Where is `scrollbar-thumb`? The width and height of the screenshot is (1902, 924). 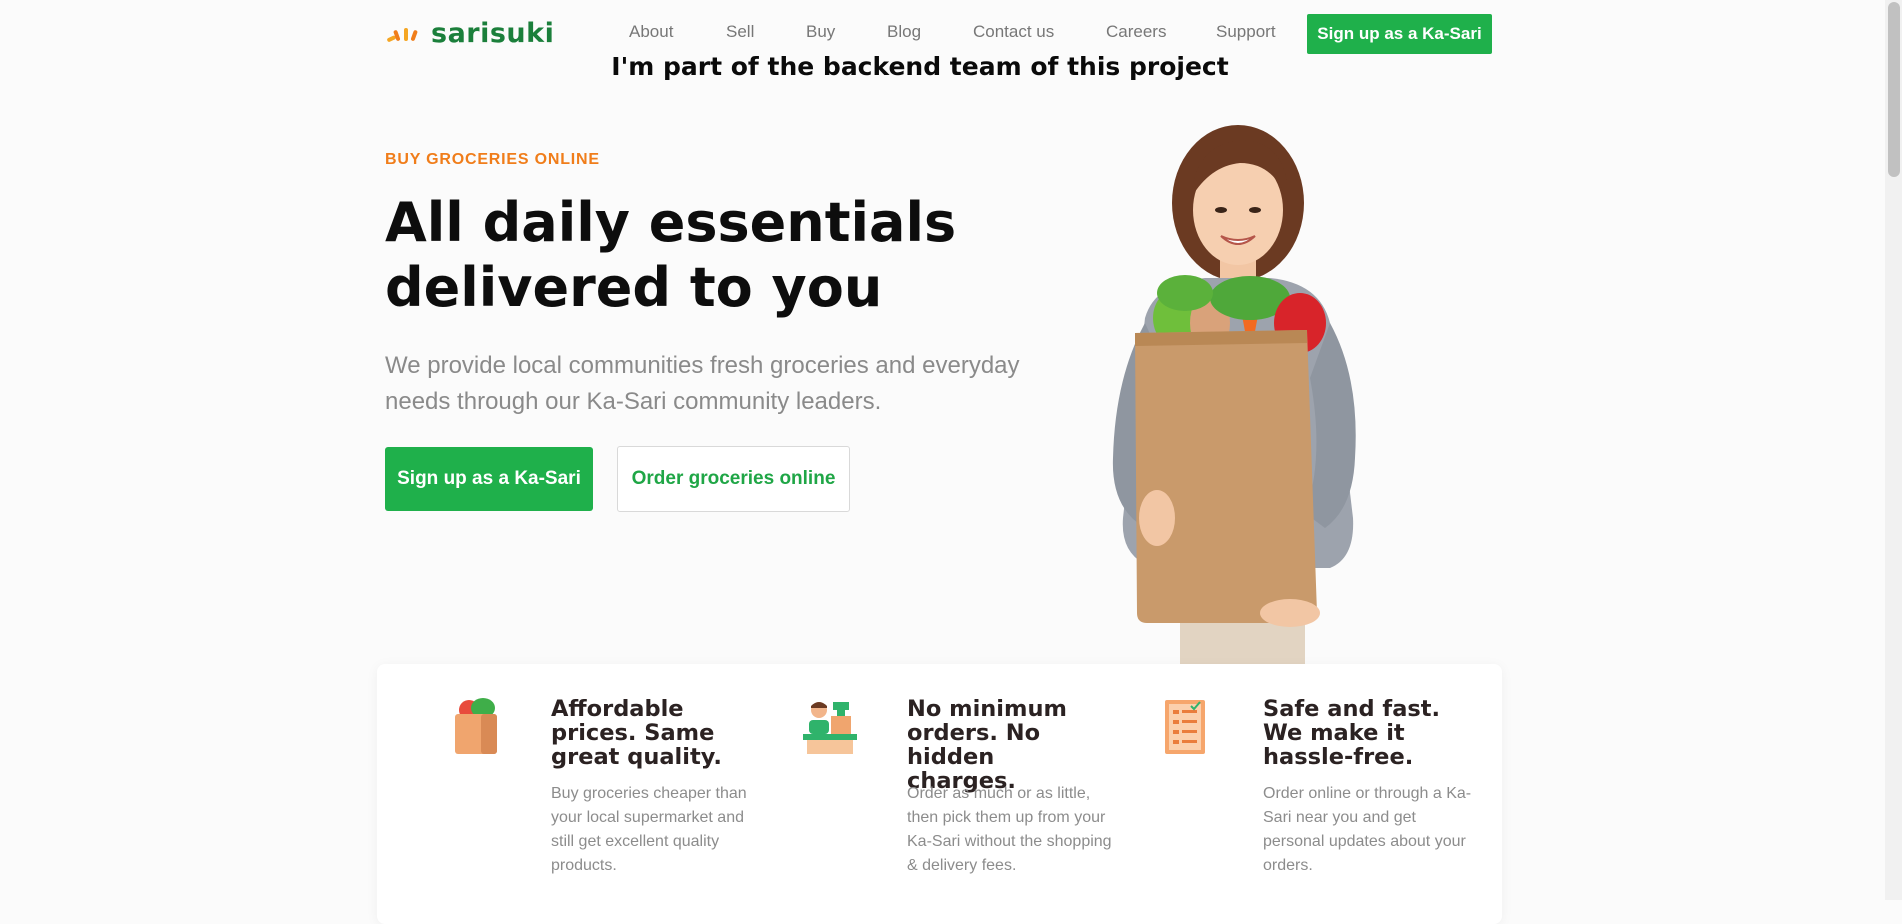 scrollbar-thumb is located at coordinates (1894, 89).